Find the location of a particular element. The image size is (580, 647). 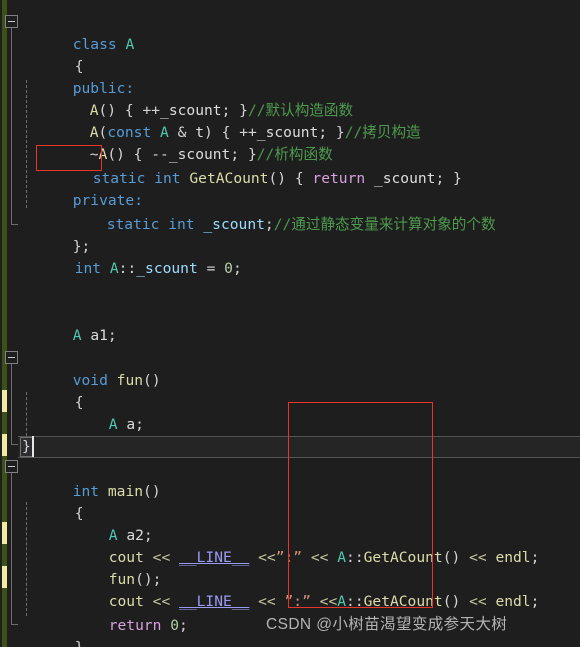

current-line-highlight is located at coordinates (299, 447).